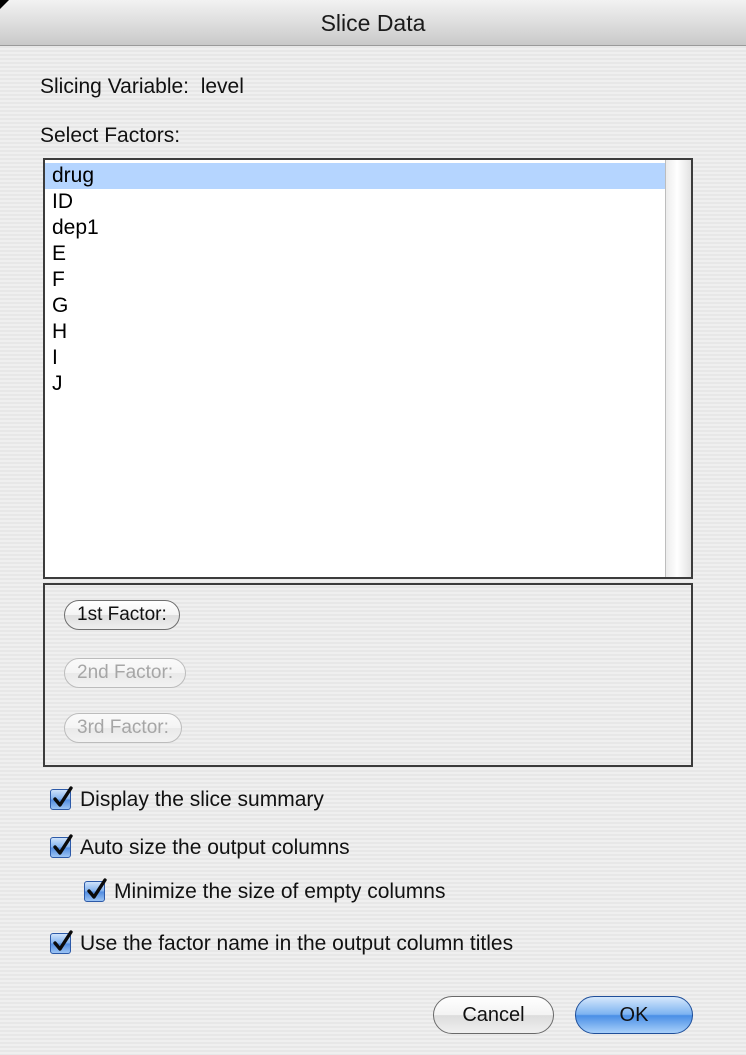  I want to click on first-factor-button: 1st Factor:, so click(122, 615).